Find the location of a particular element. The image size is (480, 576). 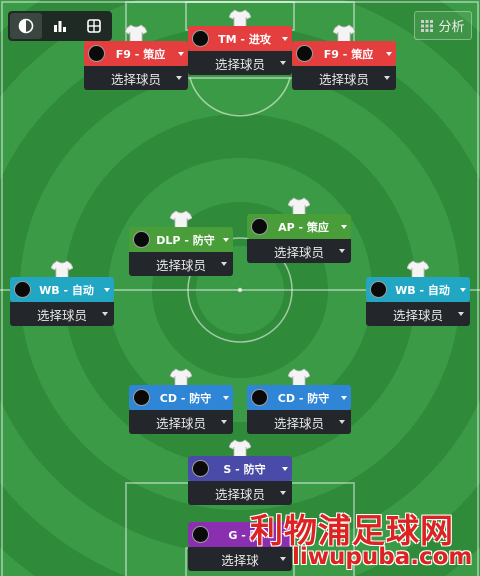

position-slot-dlp: DLP - 防守 选择球员 is located at coordinates (181, 243).